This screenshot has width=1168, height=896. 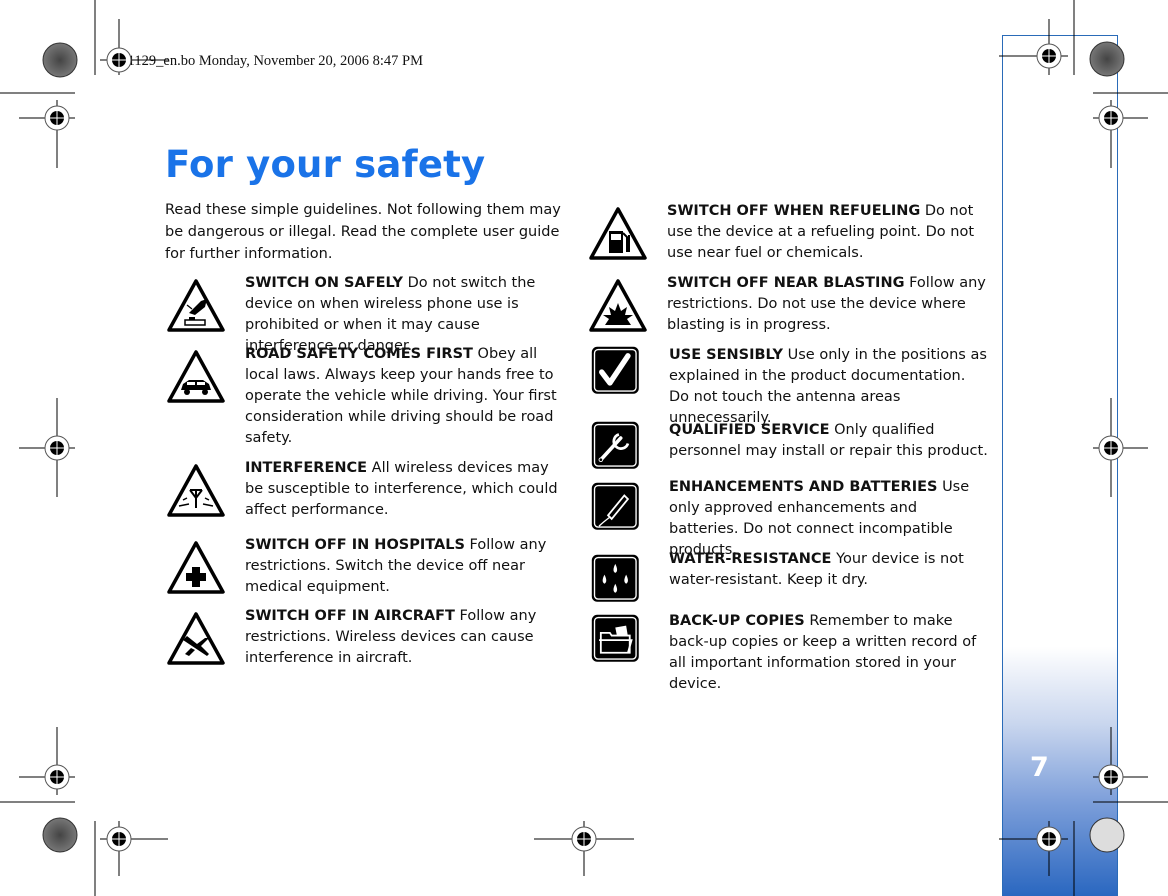 What do you see at coordinates (196, 638) in the screenshot?
I see `airplane-icon` at bounding box center [196, 638].